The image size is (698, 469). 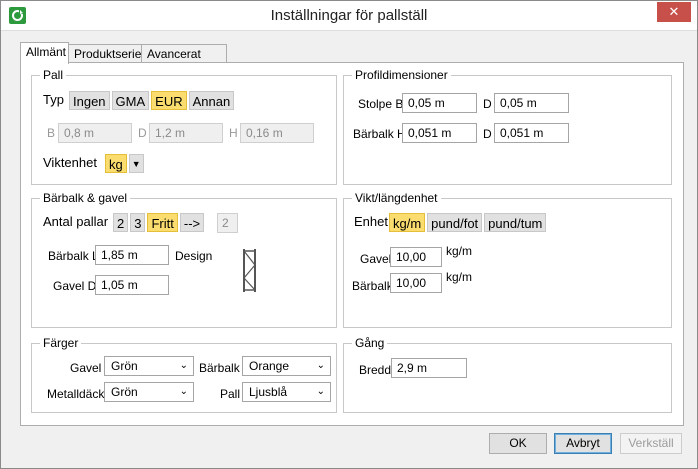 What do you see at coordinates (124, 366) in the screenshot?
I see `farg-gavel-value: Grön` at bounding box center [124, 366].